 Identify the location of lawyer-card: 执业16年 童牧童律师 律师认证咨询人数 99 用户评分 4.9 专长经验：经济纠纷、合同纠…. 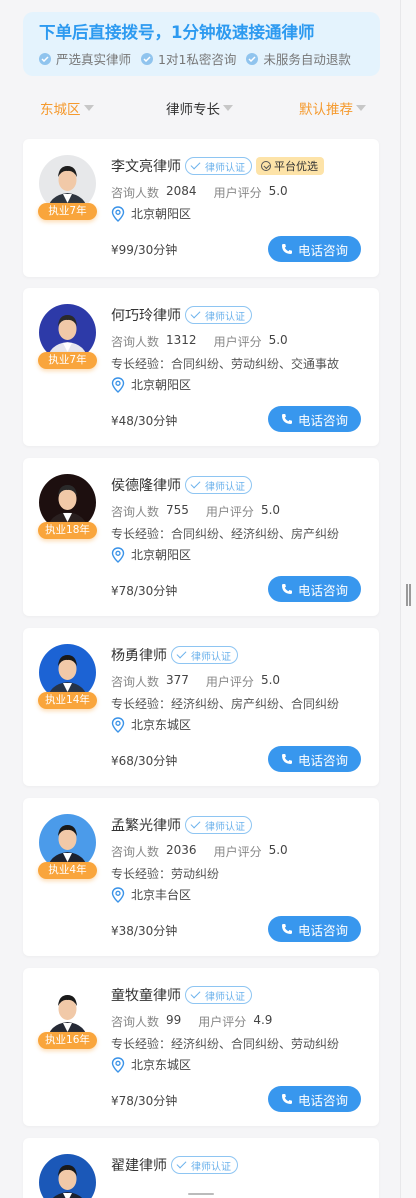
(201, 1047).